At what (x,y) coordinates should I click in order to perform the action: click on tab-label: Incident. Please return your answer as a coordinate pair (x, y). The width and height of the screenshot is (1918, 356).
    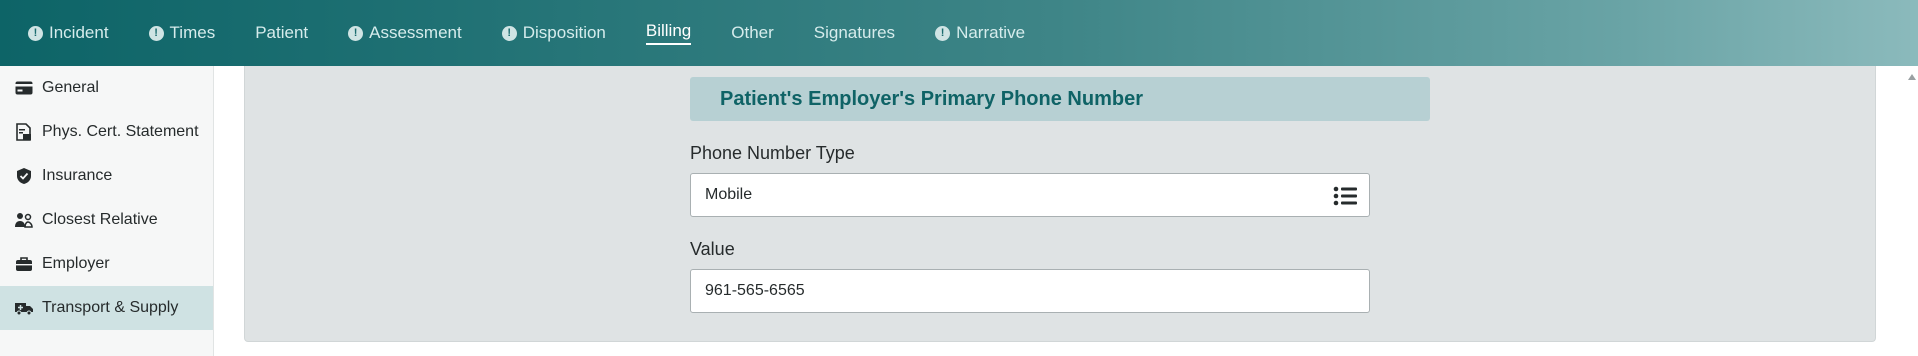
    Looking at the image, I should click on (79, 32).